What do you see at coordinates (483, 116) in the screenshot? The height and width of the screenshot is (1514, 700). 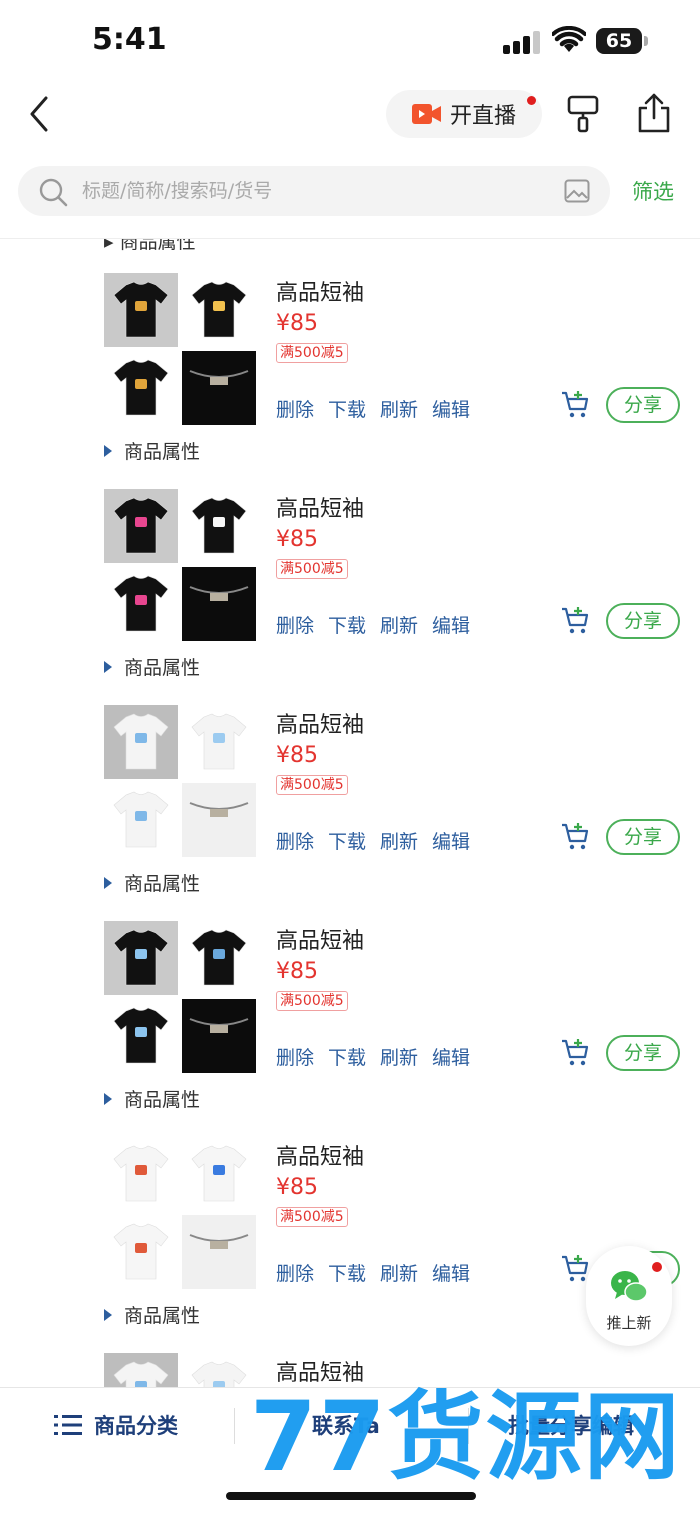 I see `go-live-label: 开直播` at bounding box center [483, 116].